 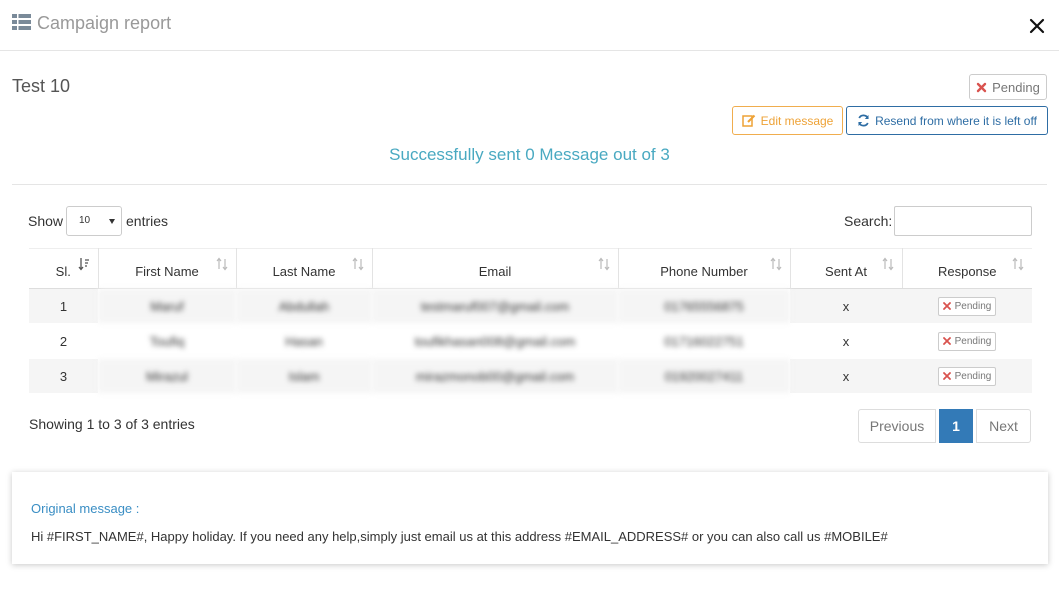 I want to click on column-header-first-name: First Name, so click(x=167, y=268).